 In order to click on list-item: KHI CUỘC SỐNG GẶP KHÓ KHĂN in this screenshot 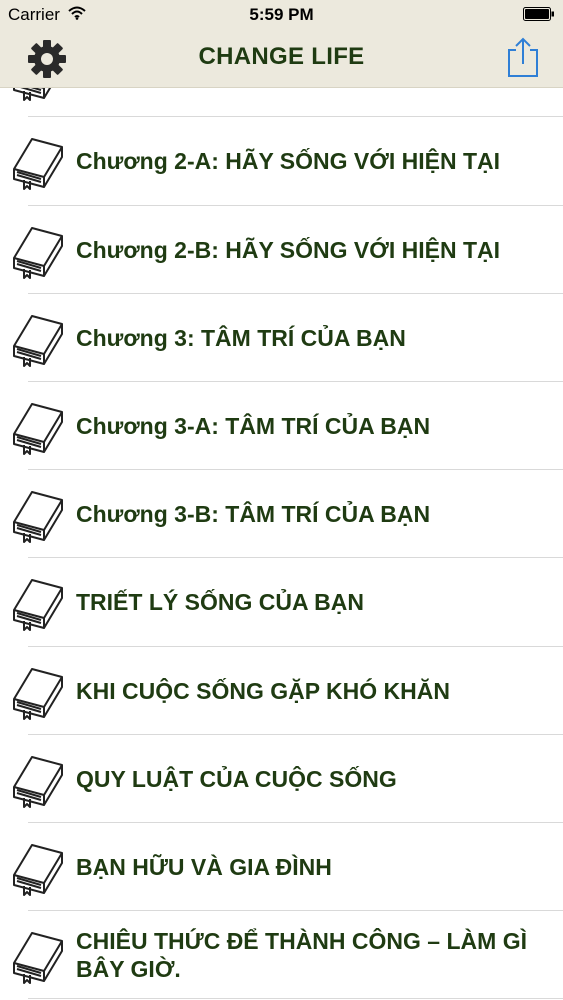, I will do `click(281, 691)`.